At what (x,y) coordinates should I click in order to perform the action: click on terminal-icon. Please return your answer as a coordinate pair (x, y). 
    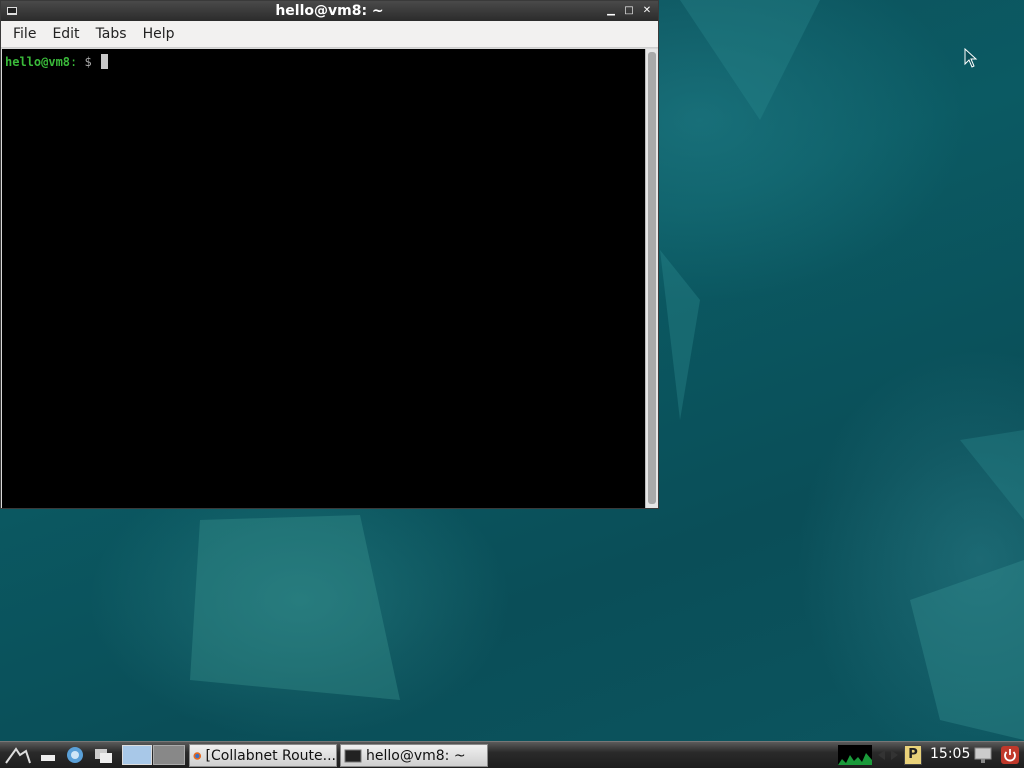
    Looking at the image, I should click on (353, 755).